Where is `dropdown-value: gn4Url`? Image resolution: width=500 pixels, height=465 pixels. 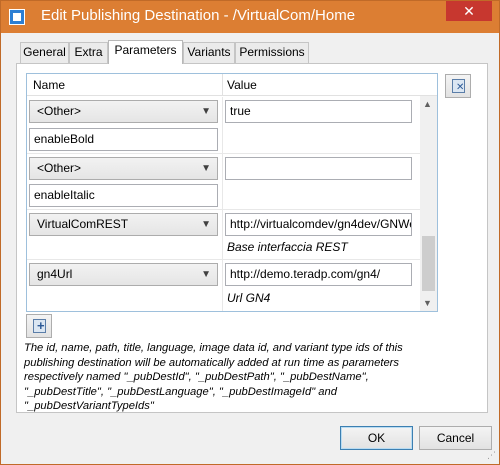
dropdown-value: gn4Url is located at coordinates (55, 274).